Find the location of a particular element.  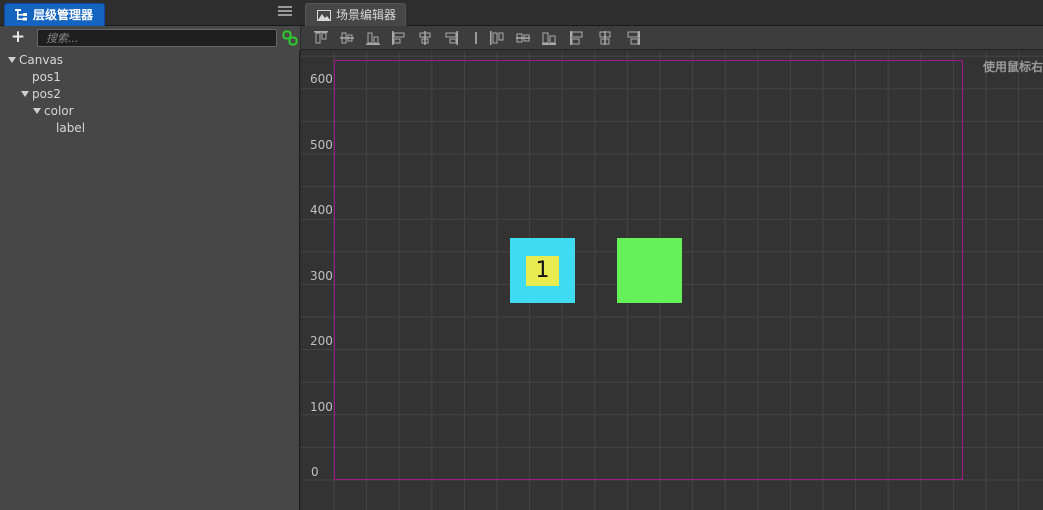

align-hcenter-icon is located at coordinates (425, 38).